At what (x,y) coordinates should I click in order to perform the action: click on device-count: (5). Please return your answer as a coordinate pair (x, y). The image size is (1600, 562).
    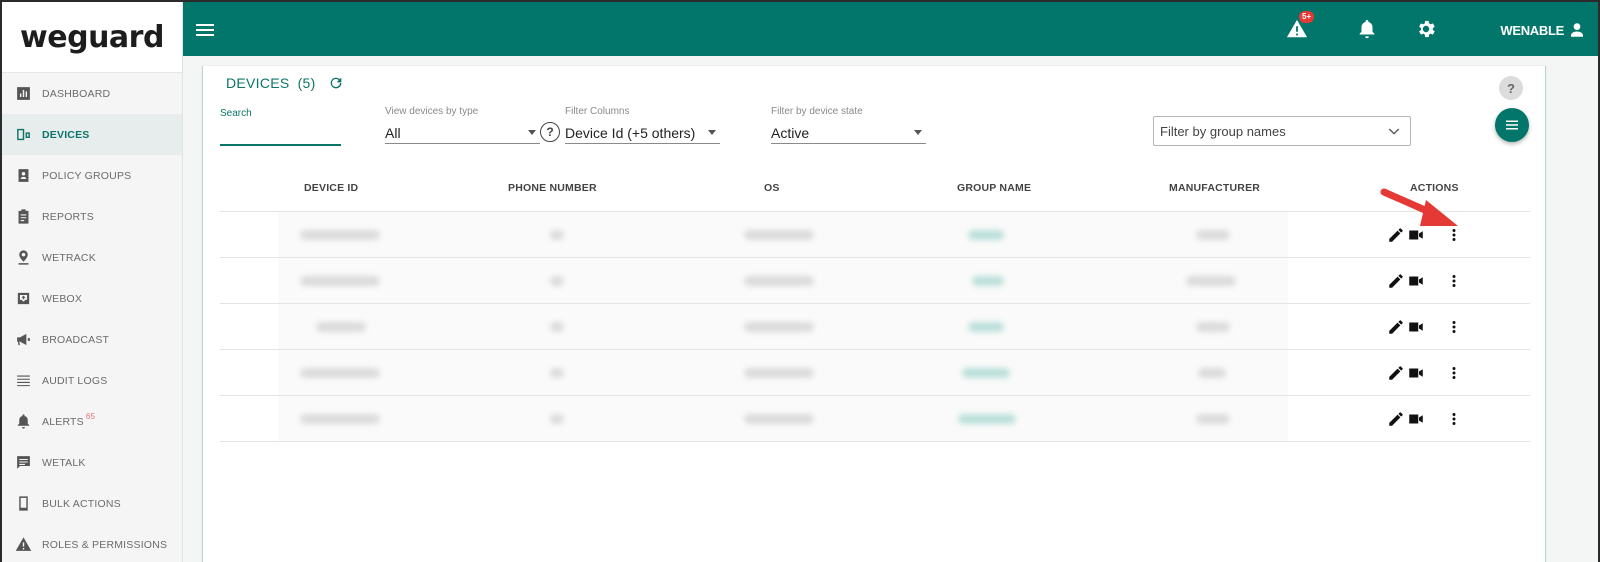
    Looking at the image, I should click on (306, 83).